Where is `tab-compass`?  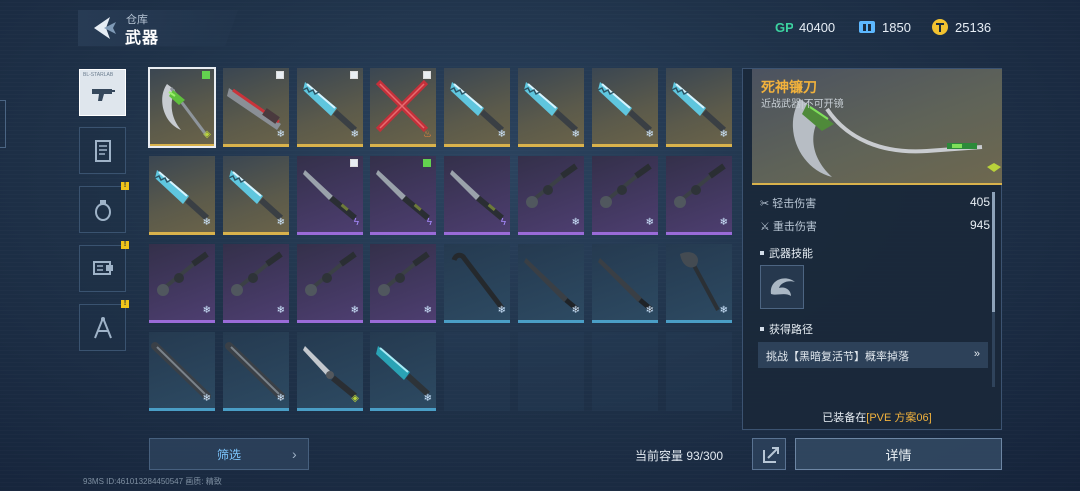 tab-compass is located at coordinates (102, 327).